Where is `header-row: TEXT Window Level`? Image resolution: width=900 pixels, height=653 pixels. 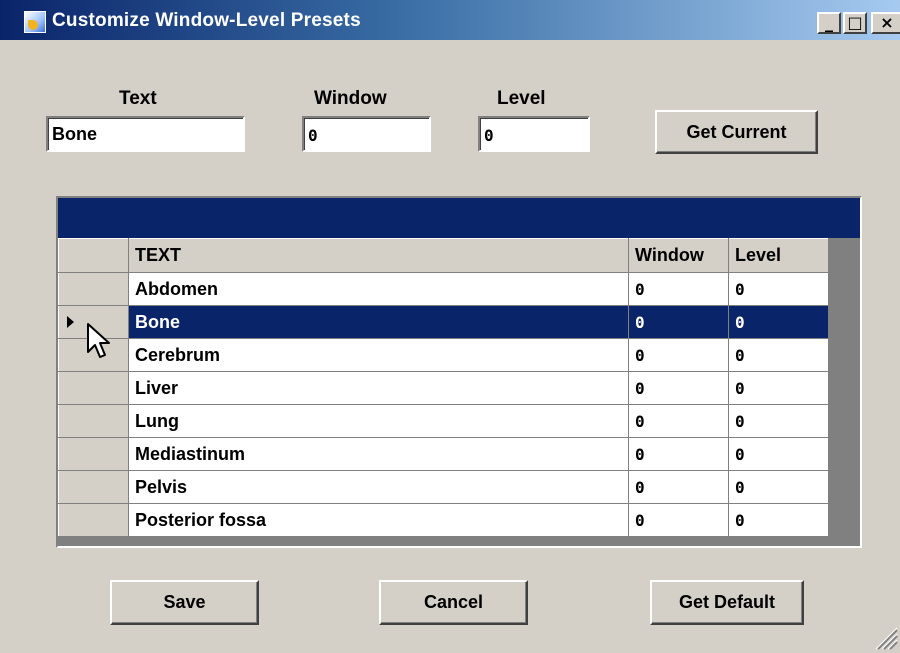 header-row: TEXT Window Level is located at coordinates (443, 255).